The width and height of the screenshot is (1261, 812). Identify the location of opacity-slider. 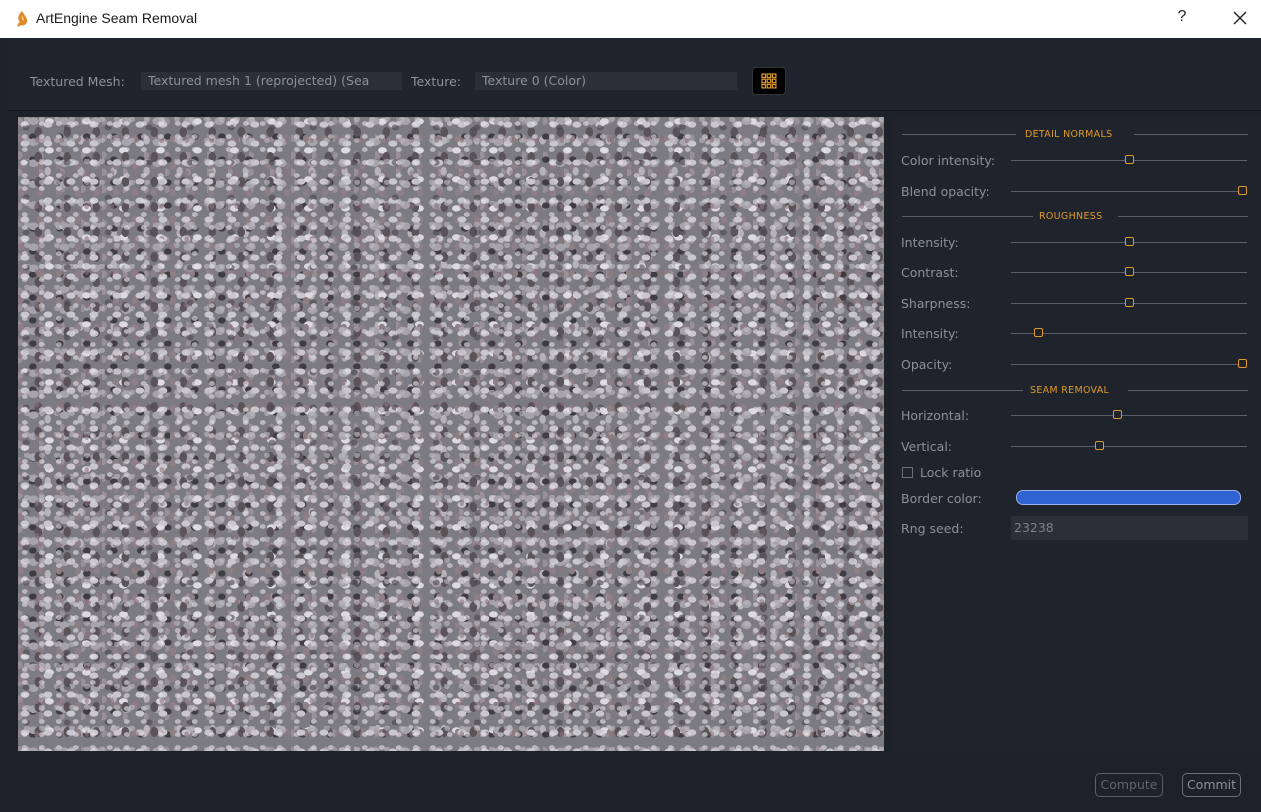
(1129, 364).